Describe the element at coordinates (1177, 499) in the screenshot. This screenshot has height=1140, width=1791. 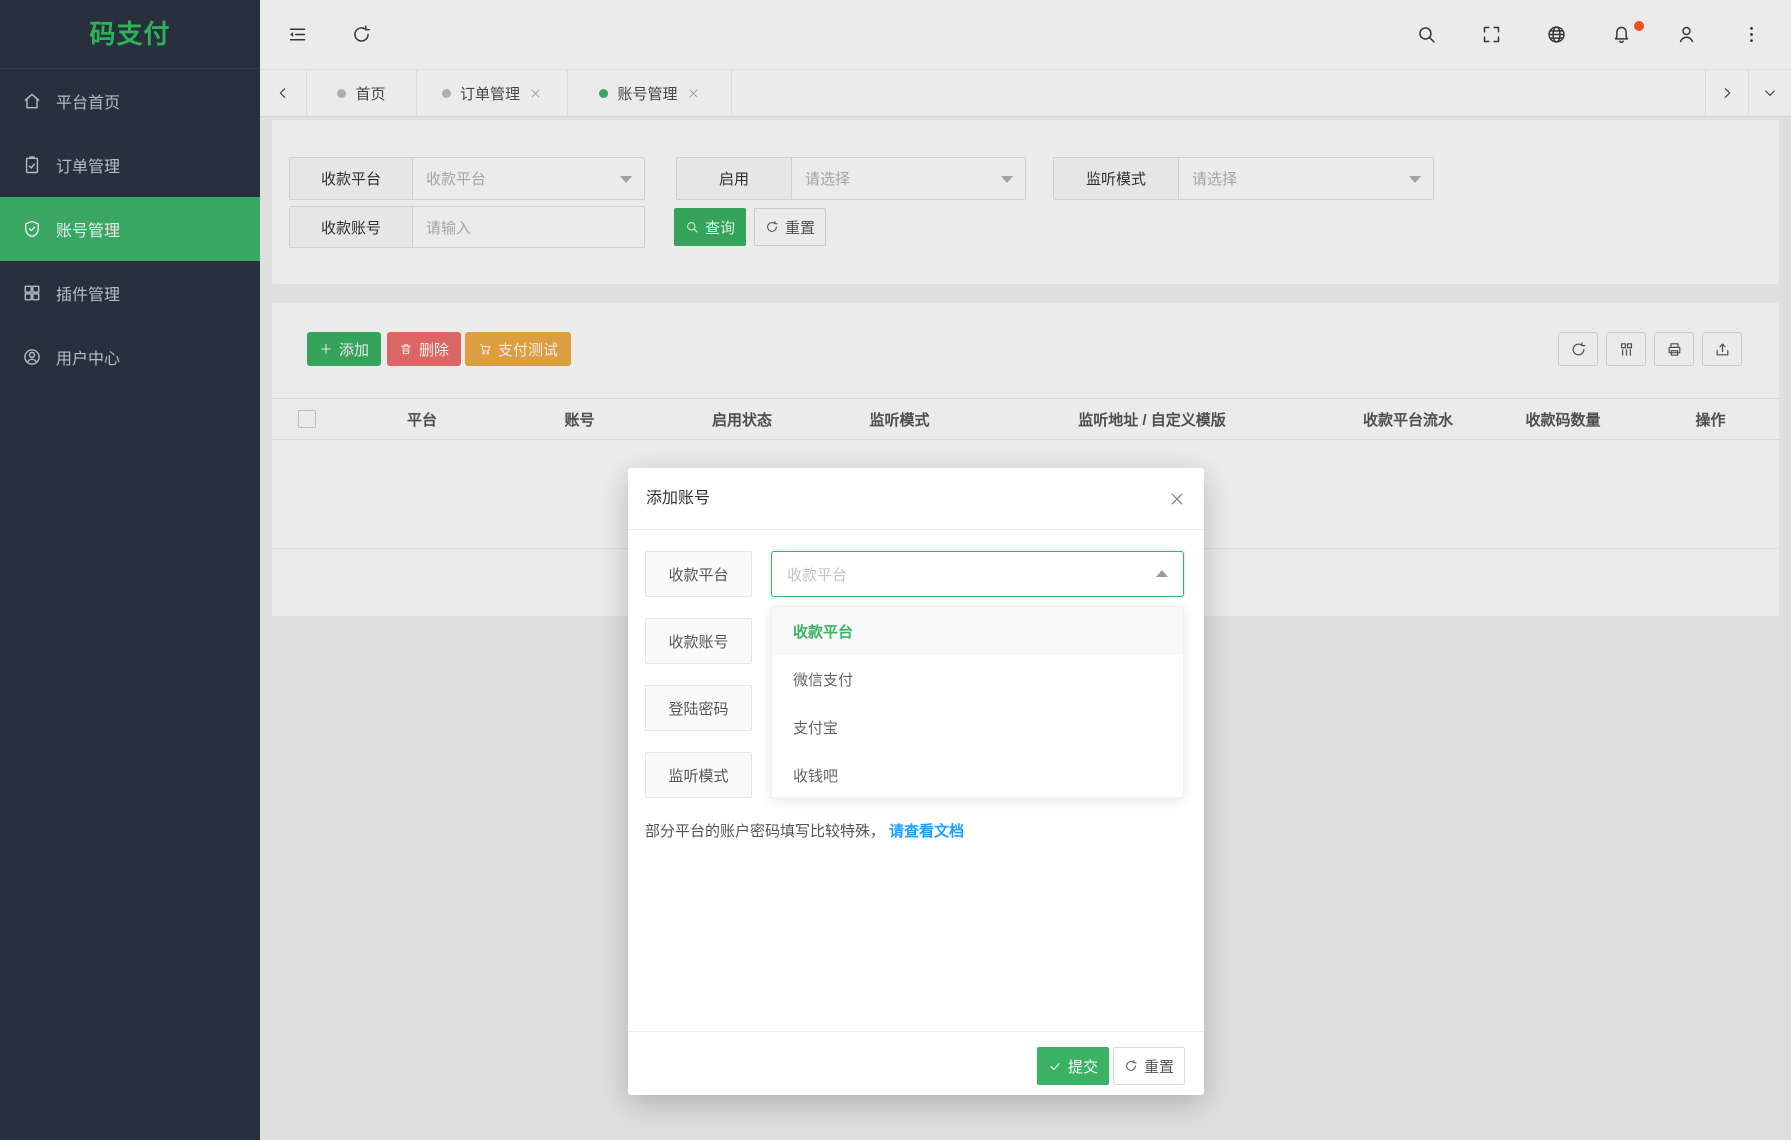
I see `modal-close-icon` at that location.